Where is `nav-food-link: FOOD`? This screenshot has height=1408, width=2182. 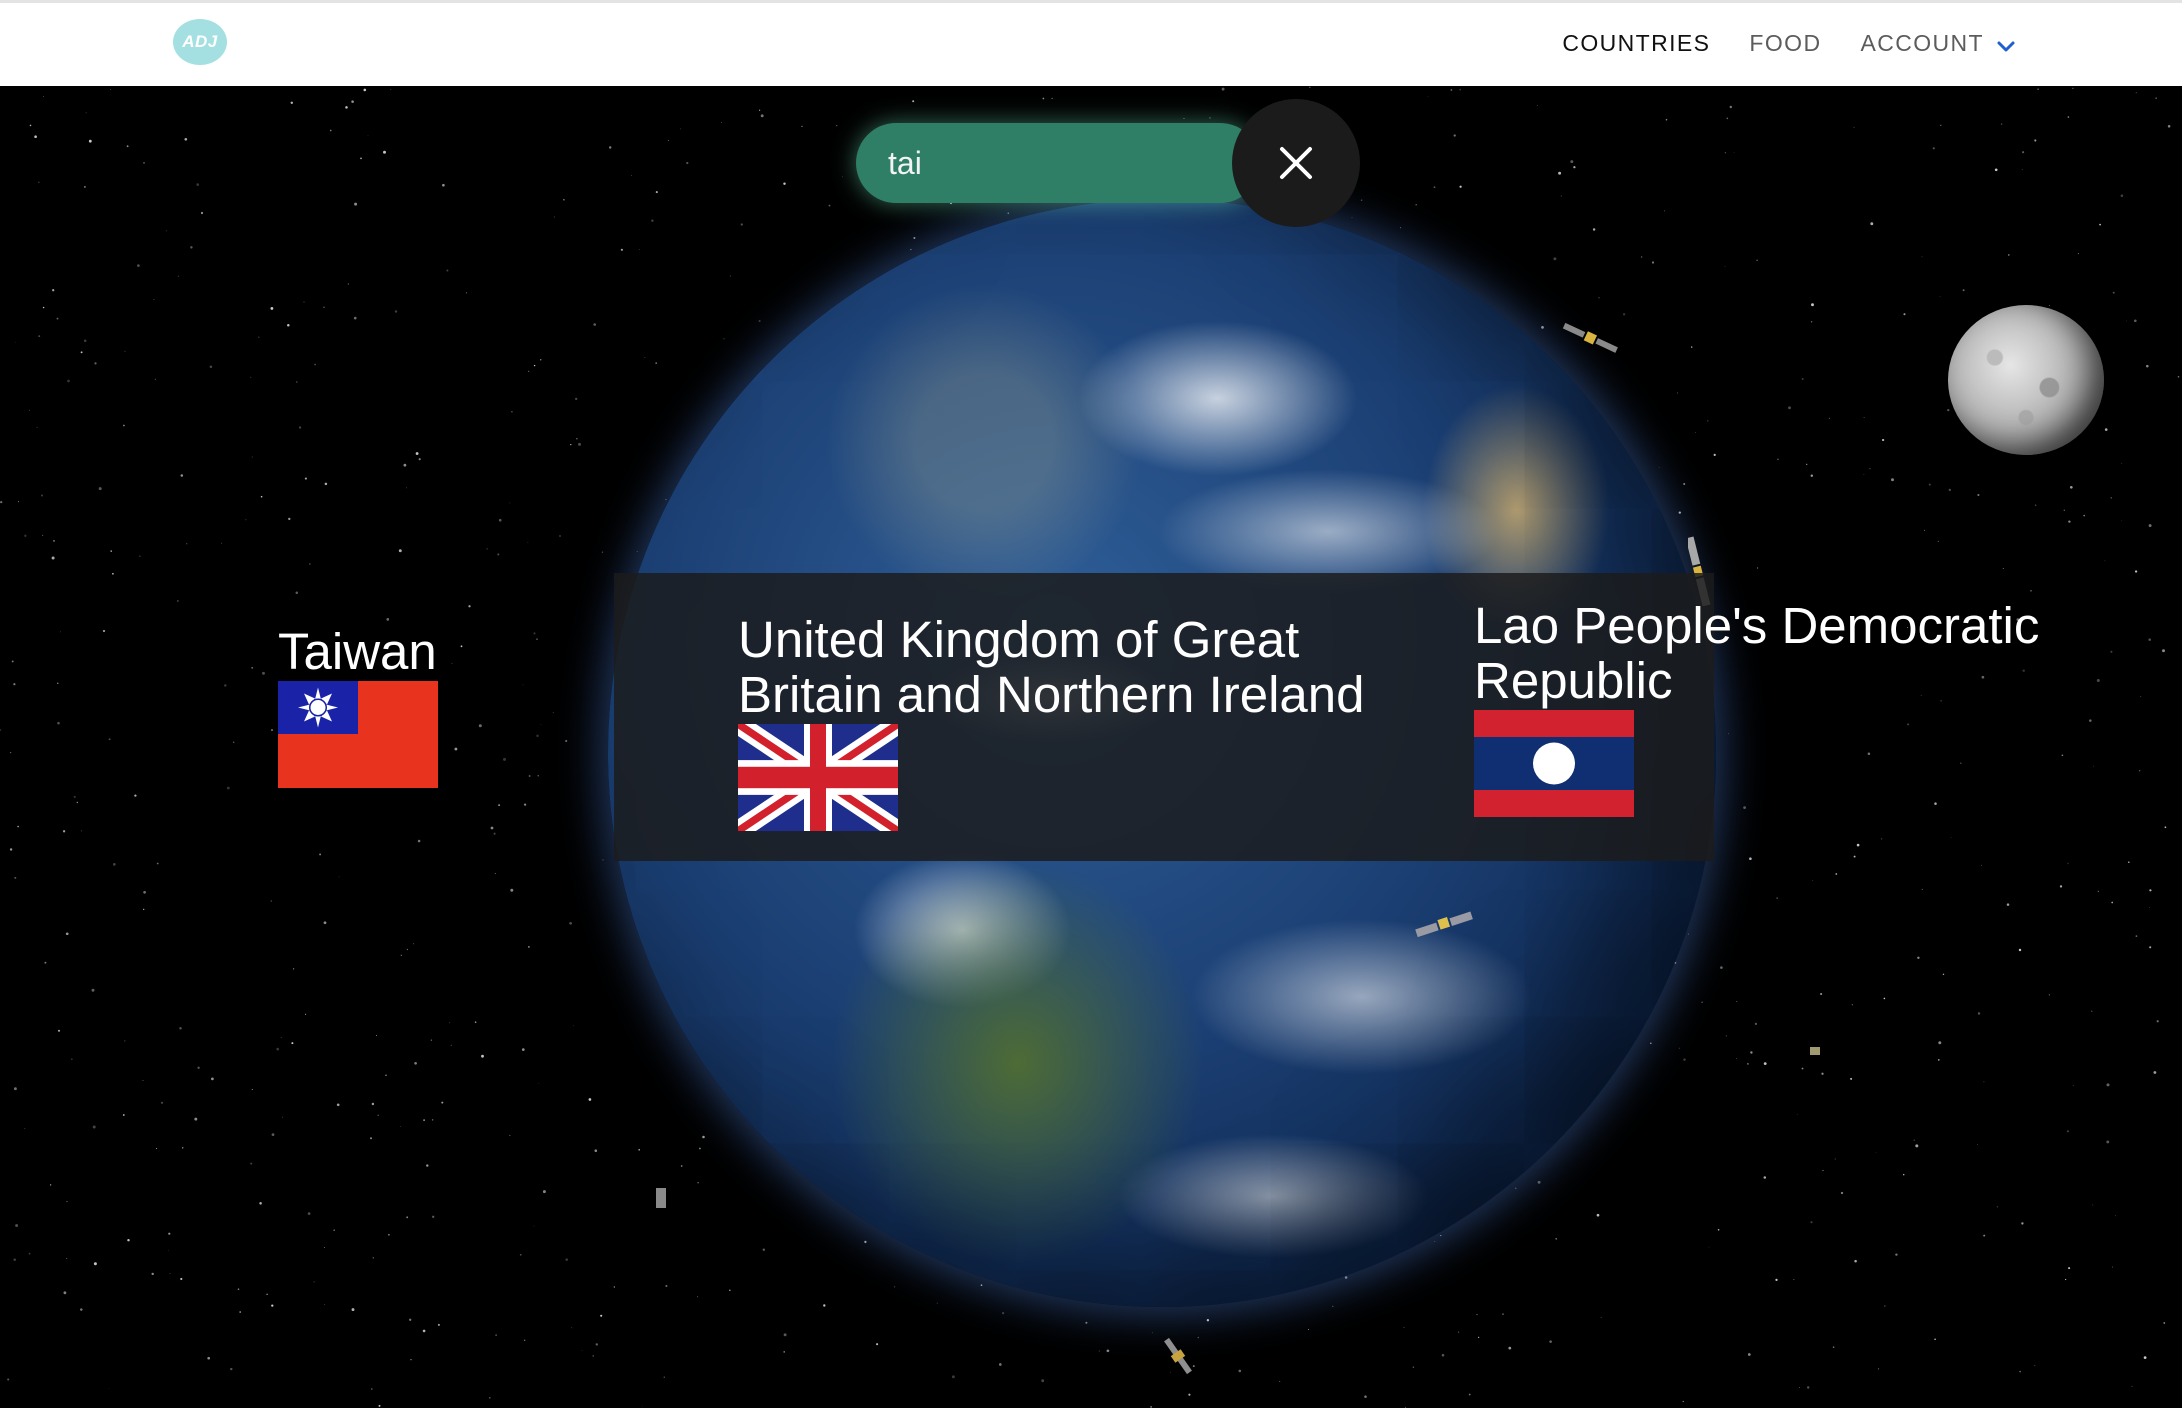
nav-food-link: FOOD is located at coordinates (1785, 43).